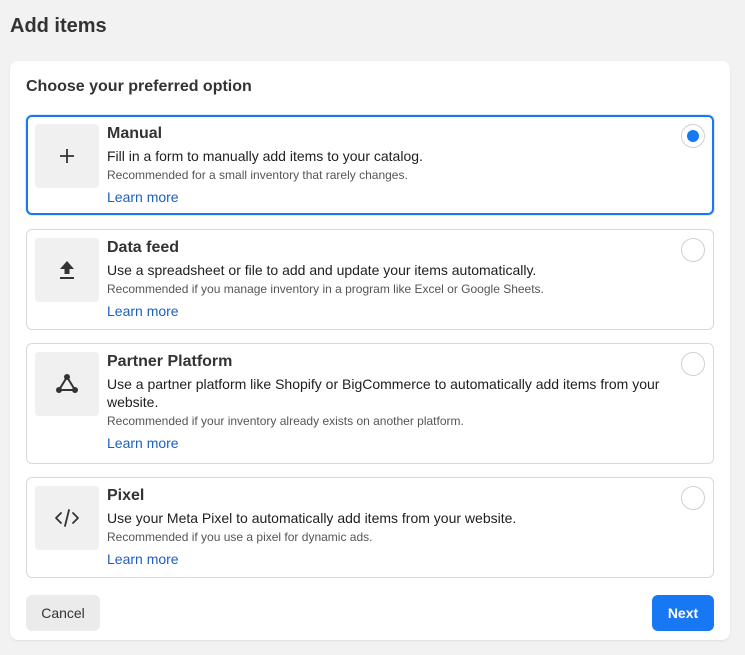  What do you see at coordinates (63, 613) in the screenshot?
I see `cancel-button: Cancel` at bounding box center [63, 613].